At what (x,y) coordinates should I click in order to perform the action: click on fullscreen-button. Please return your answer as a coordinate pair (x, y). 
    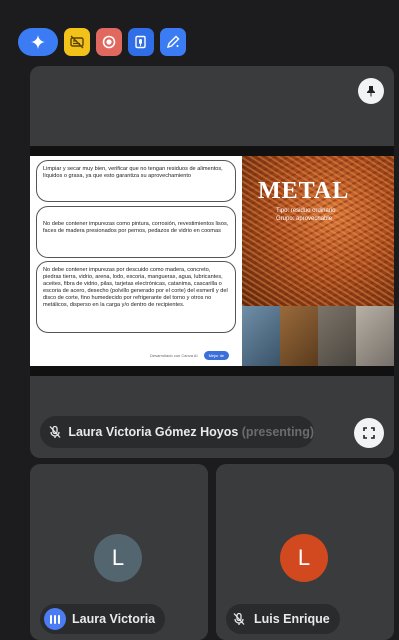
    Looking at the image, I should click on (369, 433).